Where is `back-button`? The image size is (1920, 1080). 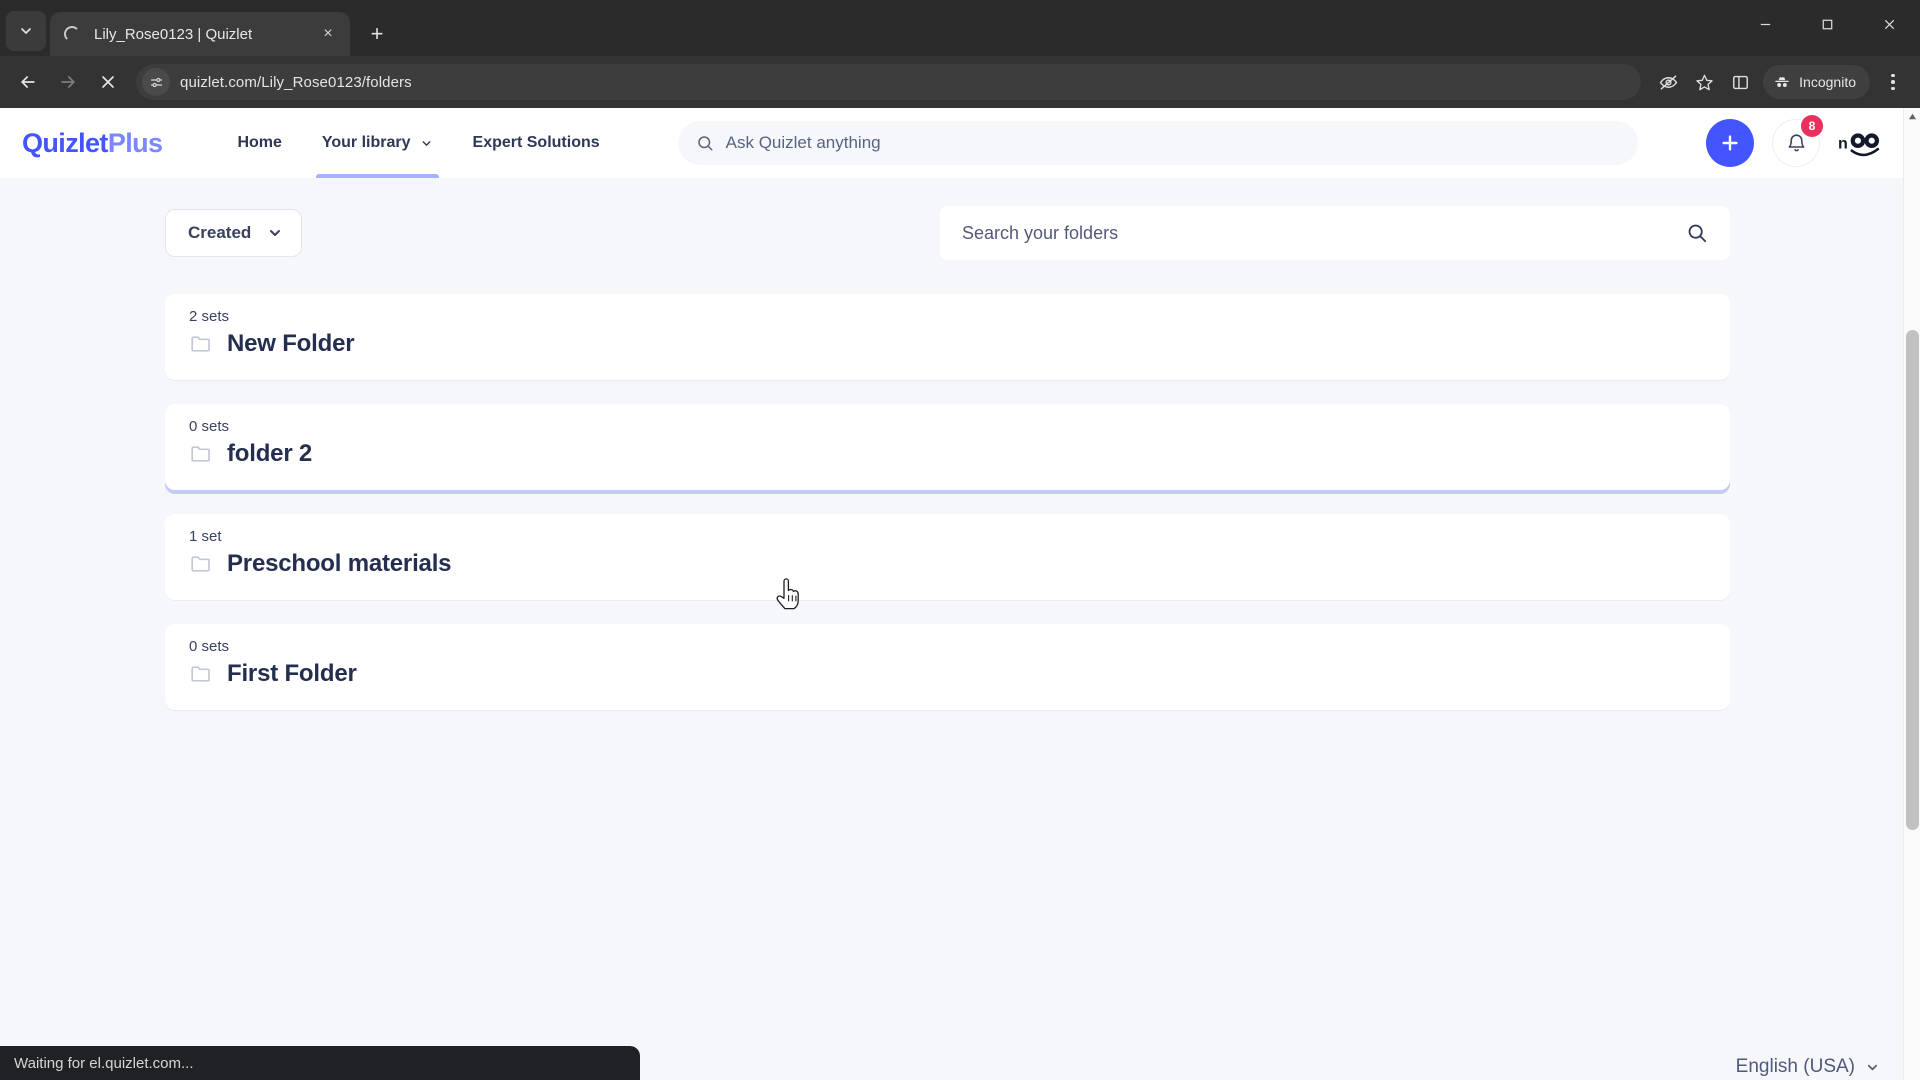
back-button is located at coordinates (28, 82).